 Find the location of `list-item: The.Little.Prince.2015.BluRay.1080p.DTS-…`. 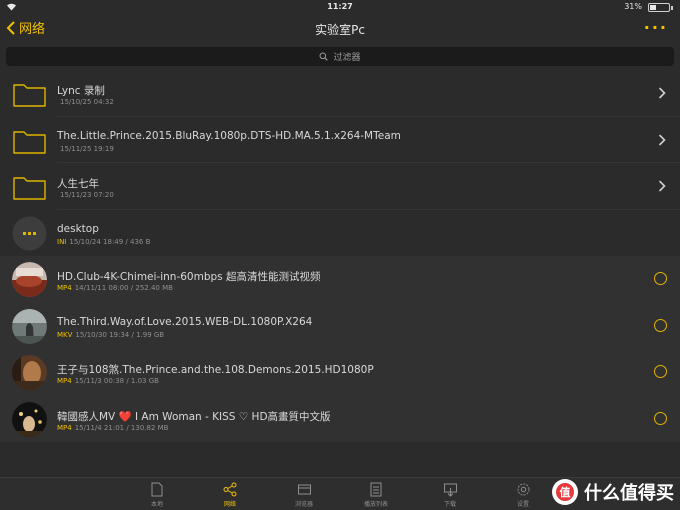

list-item: The.Little.Prince.2015.BluRay.1080p.DTS-… is located at coordinates (340, 140).